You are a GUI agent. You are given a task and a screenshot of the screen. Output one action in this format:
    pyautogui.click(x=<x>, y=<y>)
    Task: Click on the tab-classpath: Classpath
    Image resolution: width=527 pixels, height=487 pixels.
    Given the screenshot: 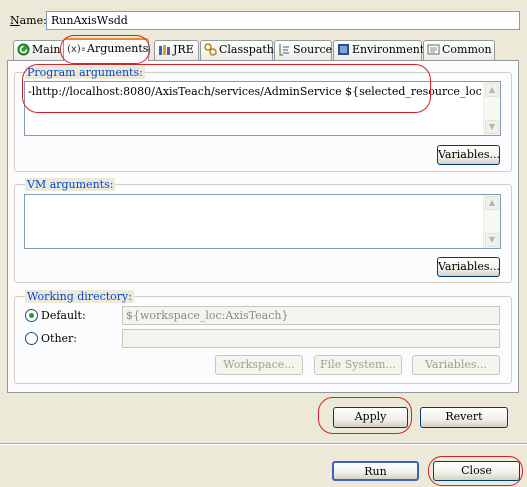 What is the action you would take?
    pyautogui.click(x=237, y=50)
    